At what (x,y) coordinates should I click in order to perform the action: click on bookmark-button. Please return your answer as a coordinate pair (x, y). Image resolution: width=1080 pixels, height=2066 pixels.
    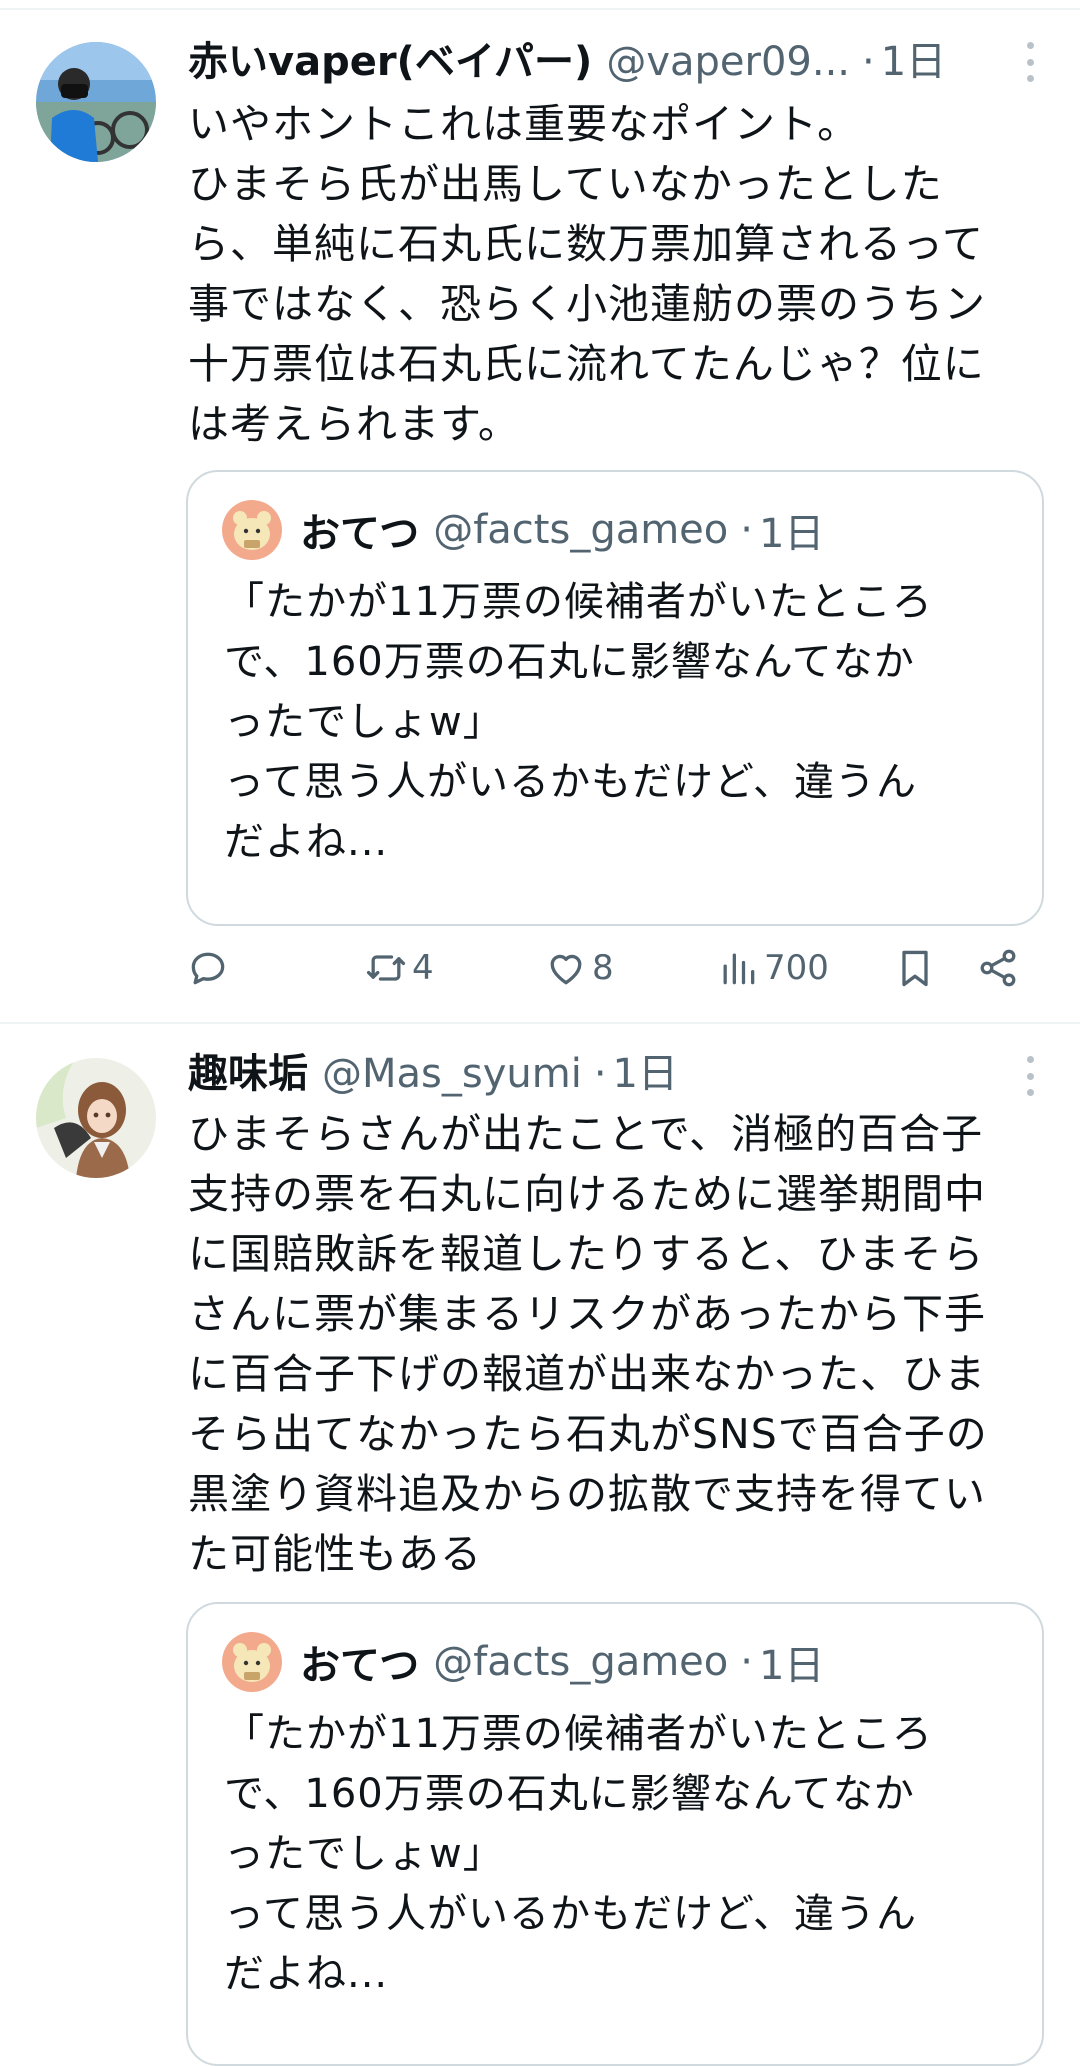
    Looking at the image, I should click on (915, 968).